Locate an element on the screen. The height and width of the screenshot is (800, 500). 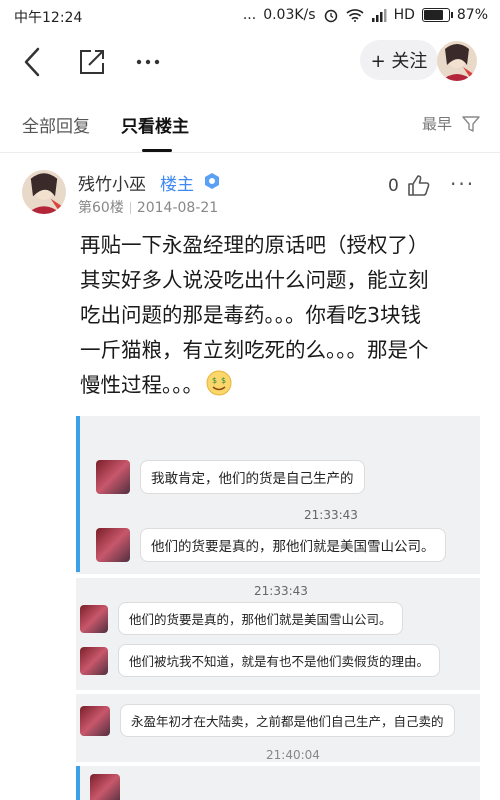
battery-percent: 87% is located at coordinates (472, 15).